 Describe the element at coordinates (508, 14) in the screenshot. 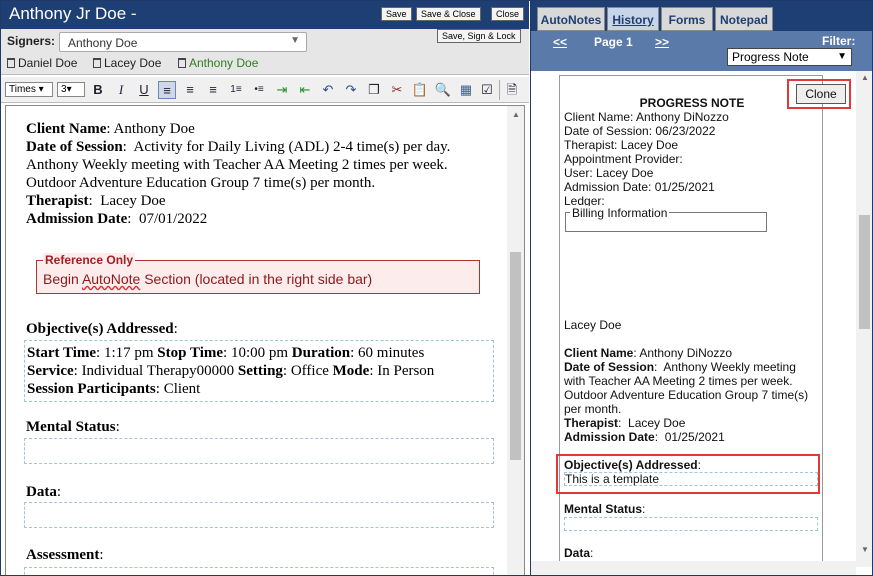

I see `close-button: Close` at that location.